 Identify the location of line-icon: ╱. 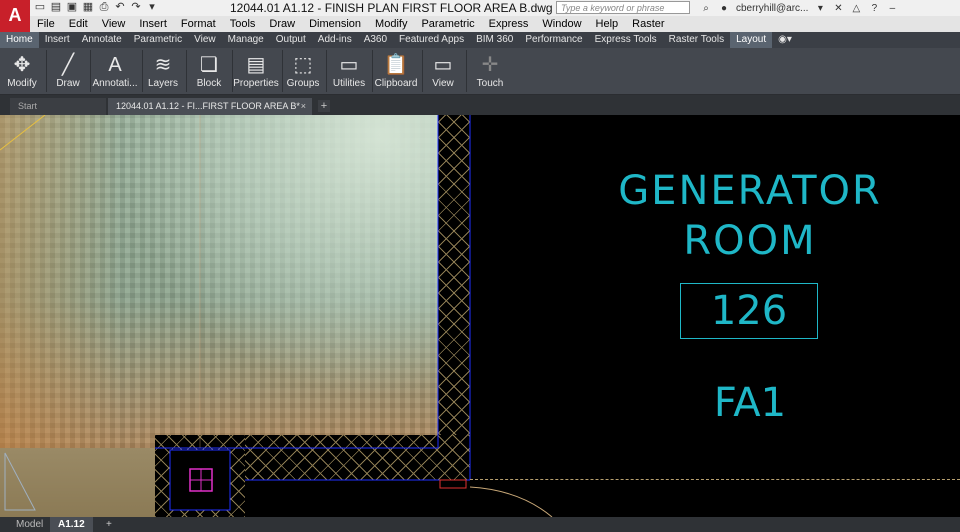
(68, 65).